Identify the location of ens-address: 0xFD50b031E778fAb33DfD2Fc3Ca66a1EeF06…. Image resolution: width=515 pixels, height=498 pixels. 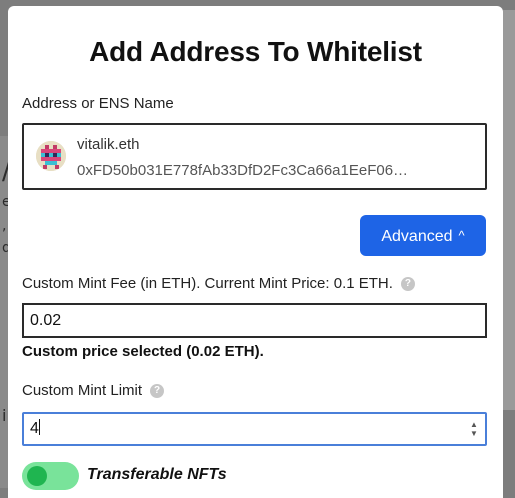
(243, 170).